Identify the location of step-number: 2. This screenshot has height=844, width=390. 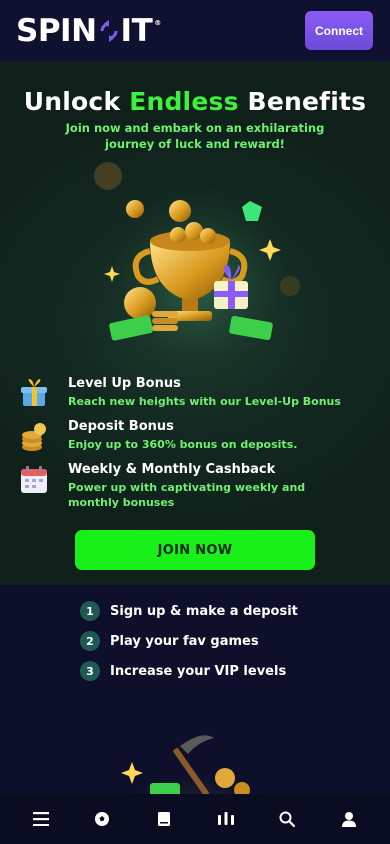
(90, 641).